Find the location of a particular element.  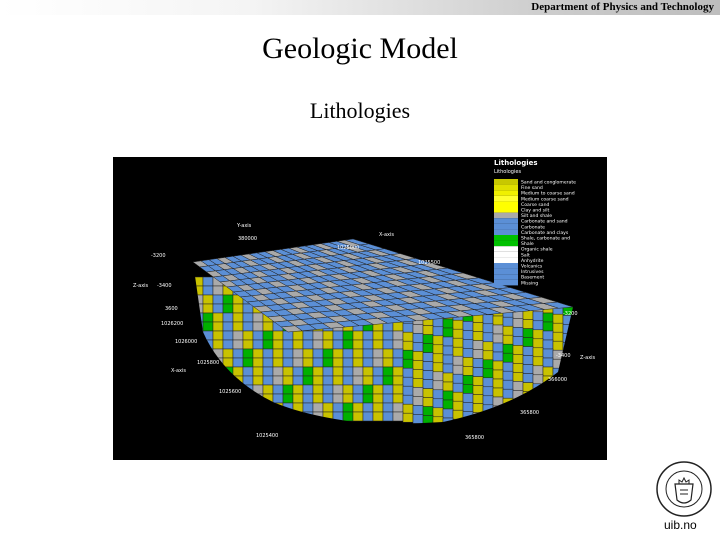

site-label: uib.no is located at coordinates (680, 525).